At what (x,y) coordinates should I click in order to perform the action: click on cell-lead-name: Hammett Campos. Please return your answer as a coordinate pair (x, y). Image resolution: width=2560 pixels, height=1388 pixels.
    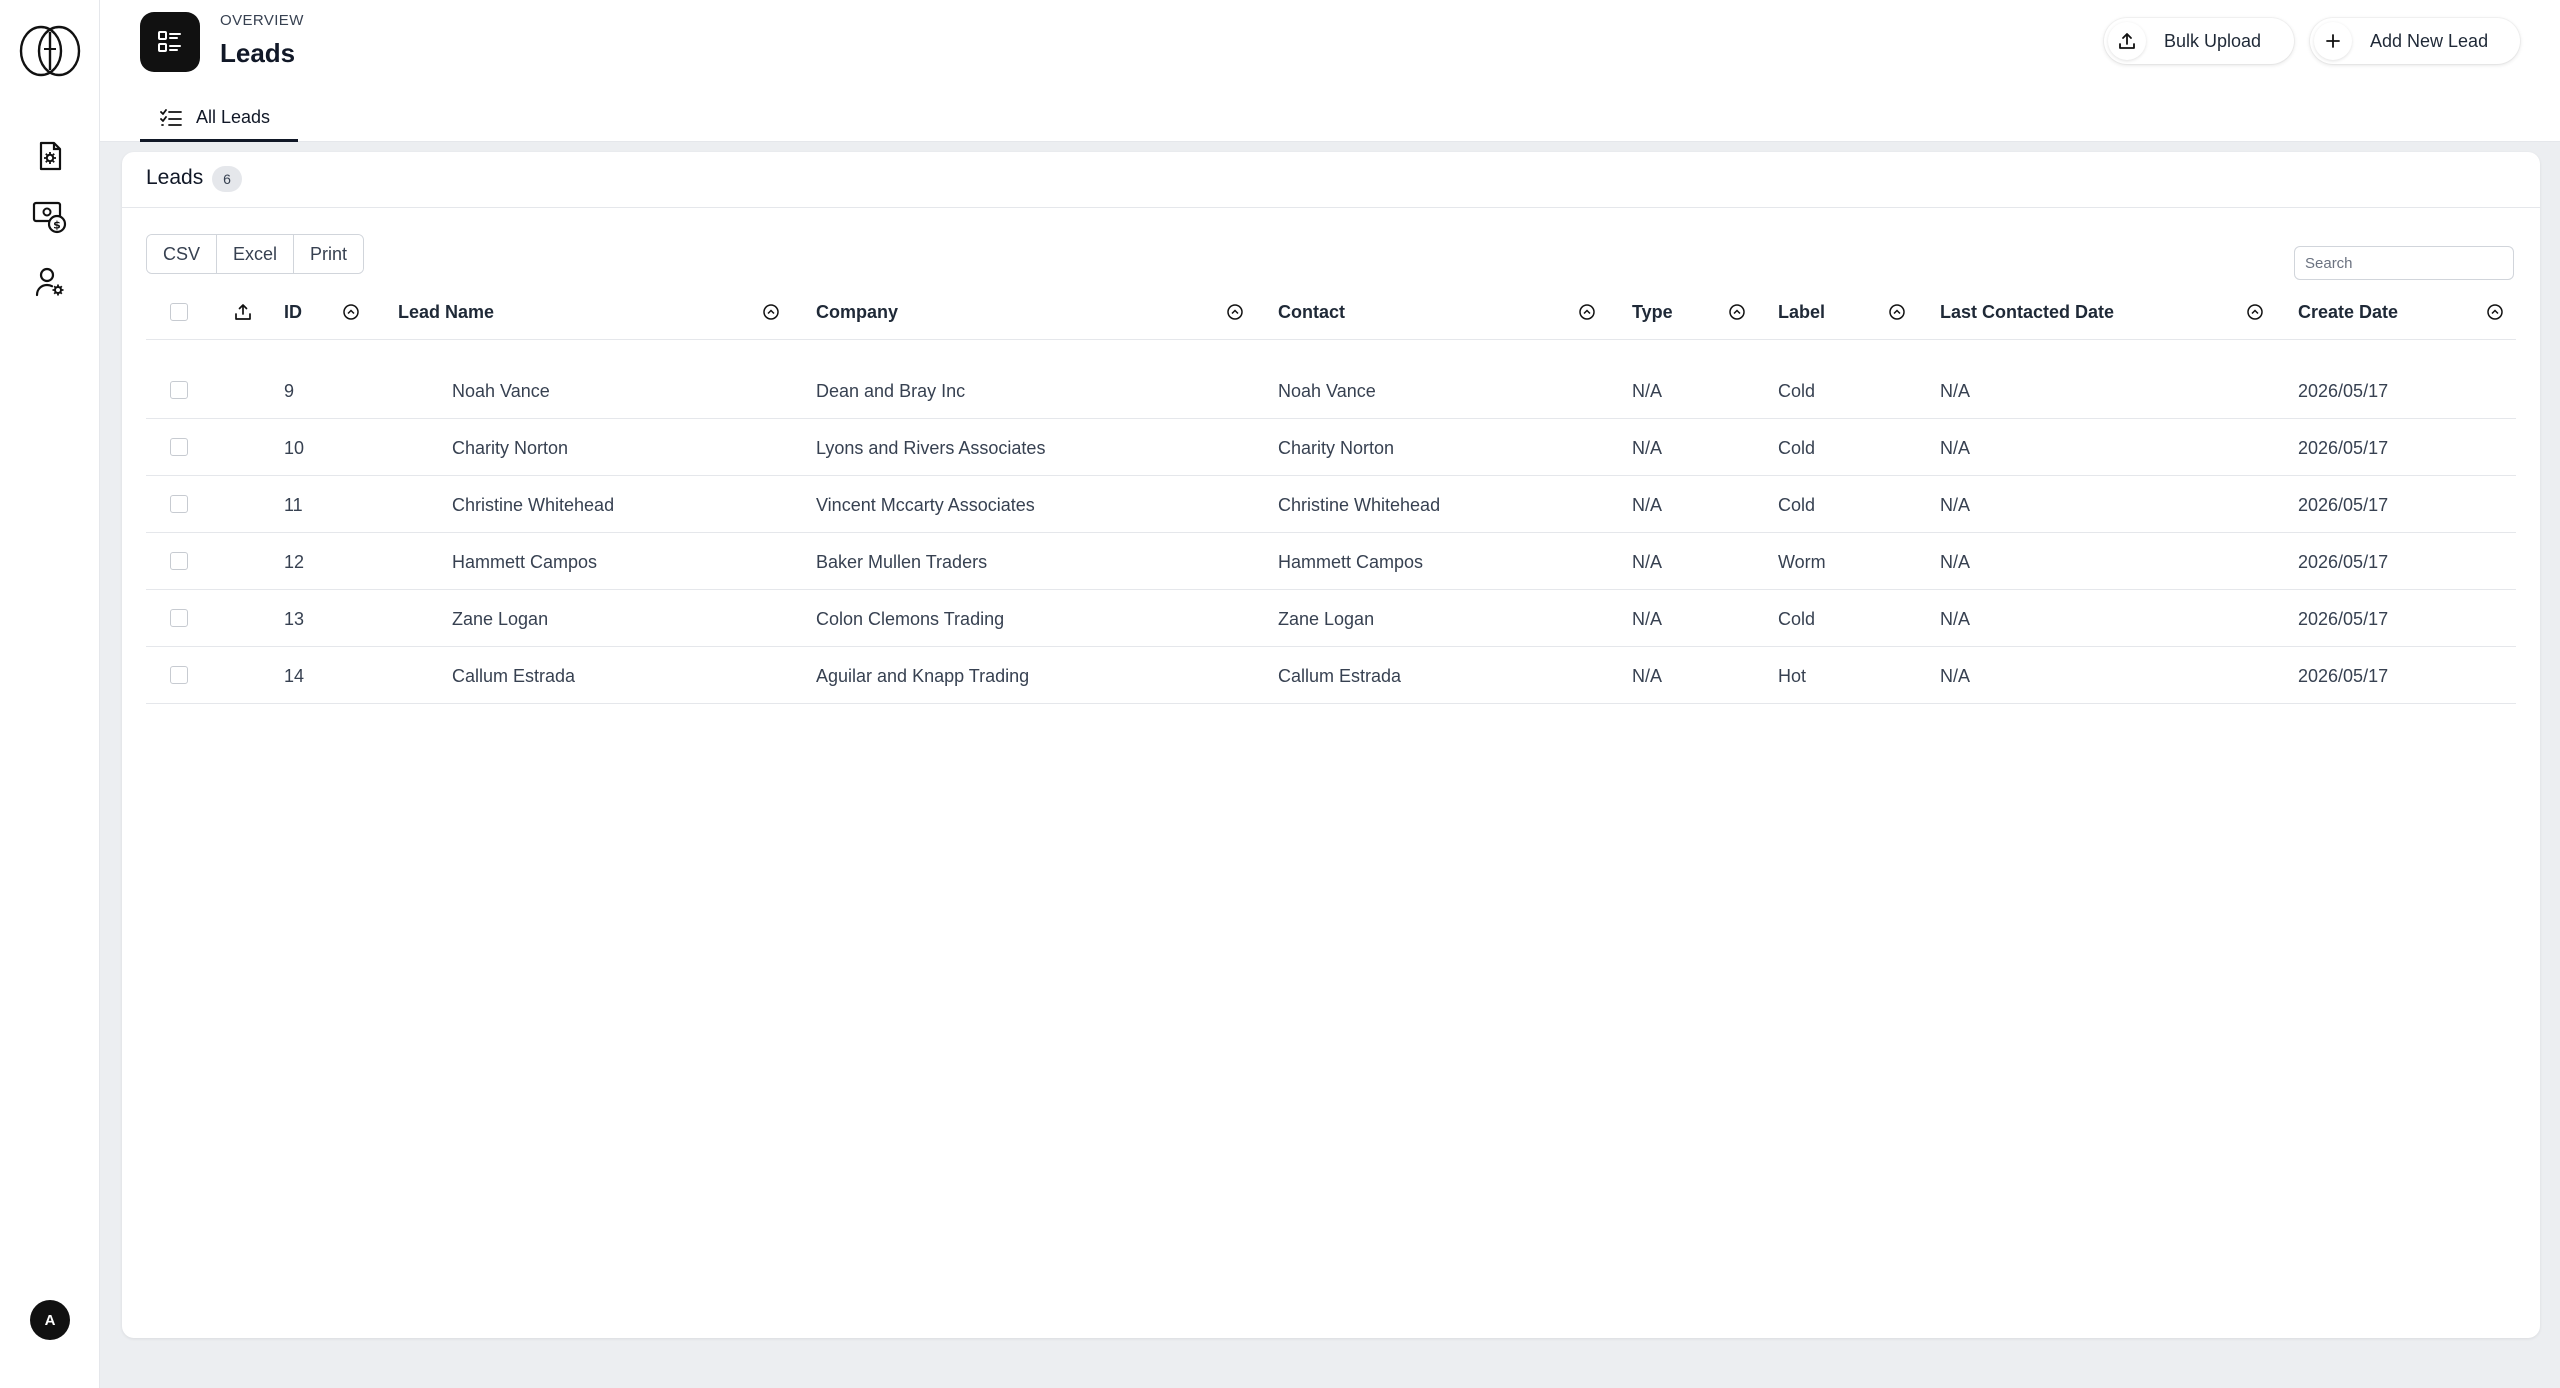
    Looking at the image, I should click on (524, 562).